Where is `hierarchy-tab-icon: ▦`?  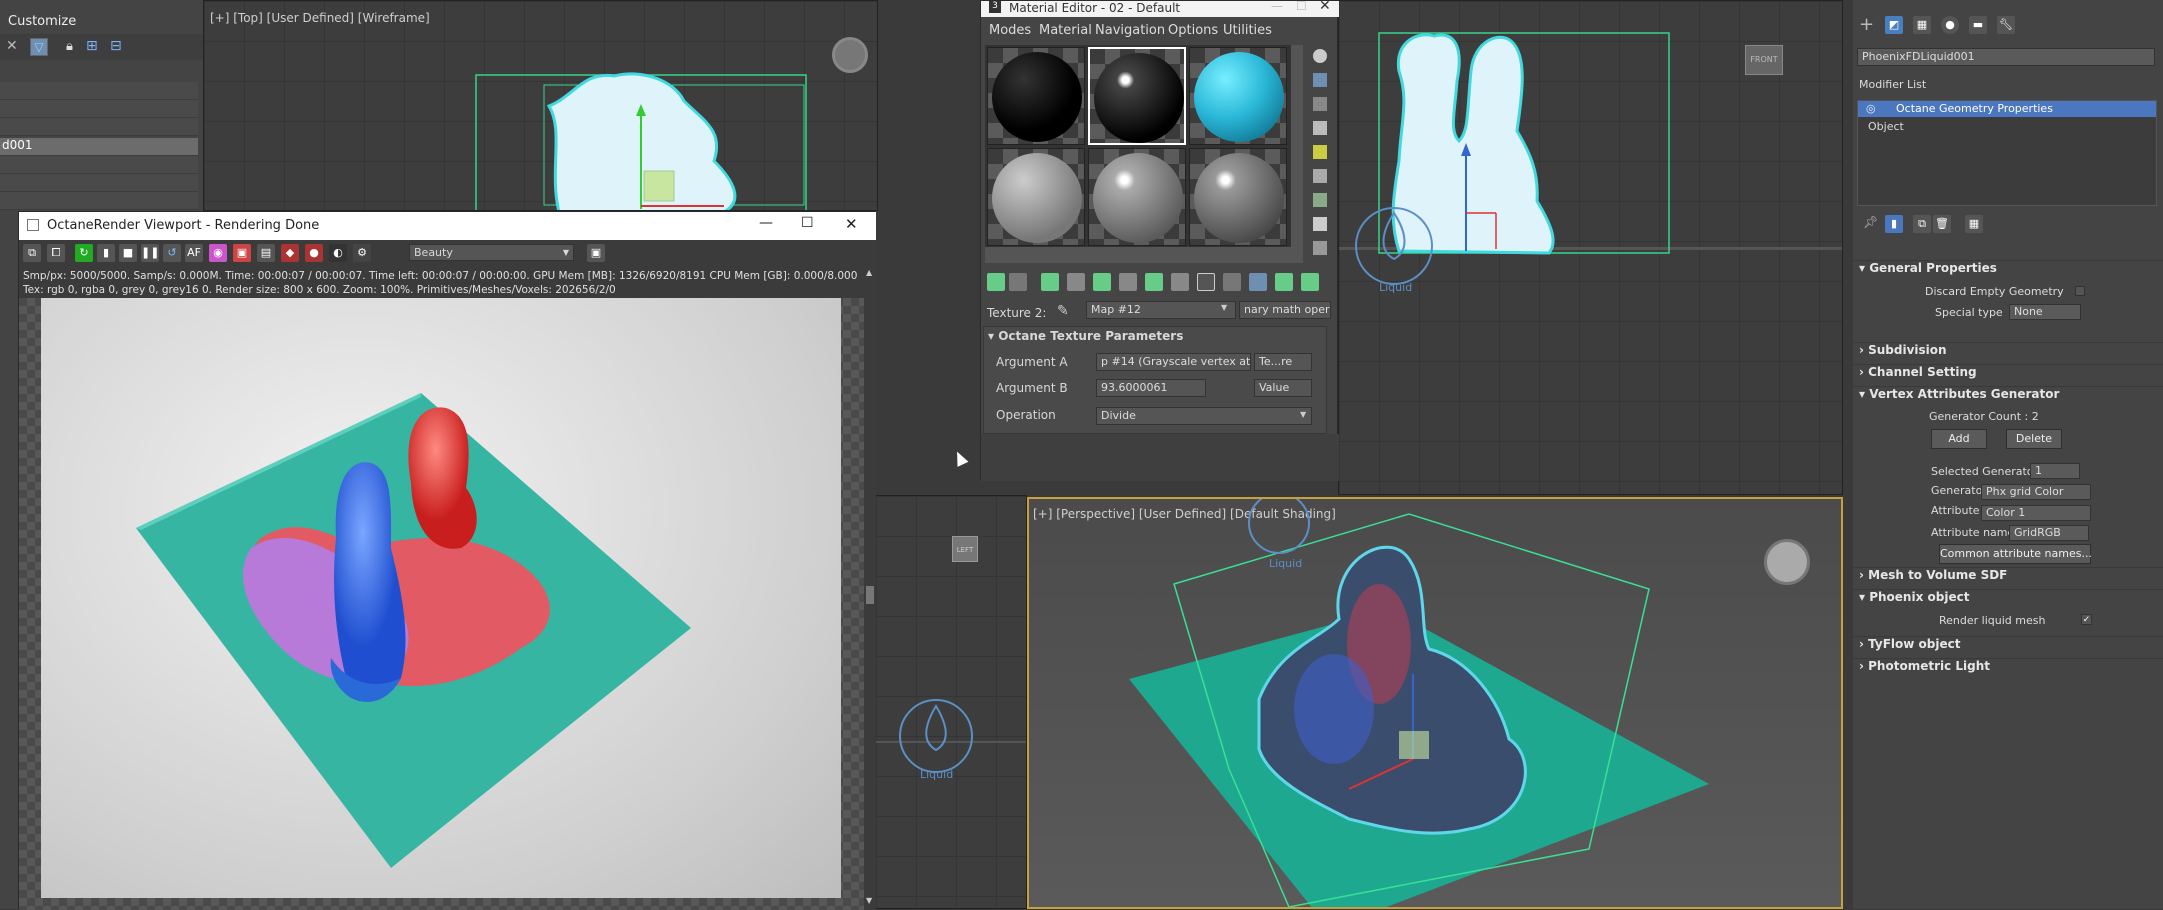 hierarchy-tab-icon: ▦ is located at coordinates (1922, 25).